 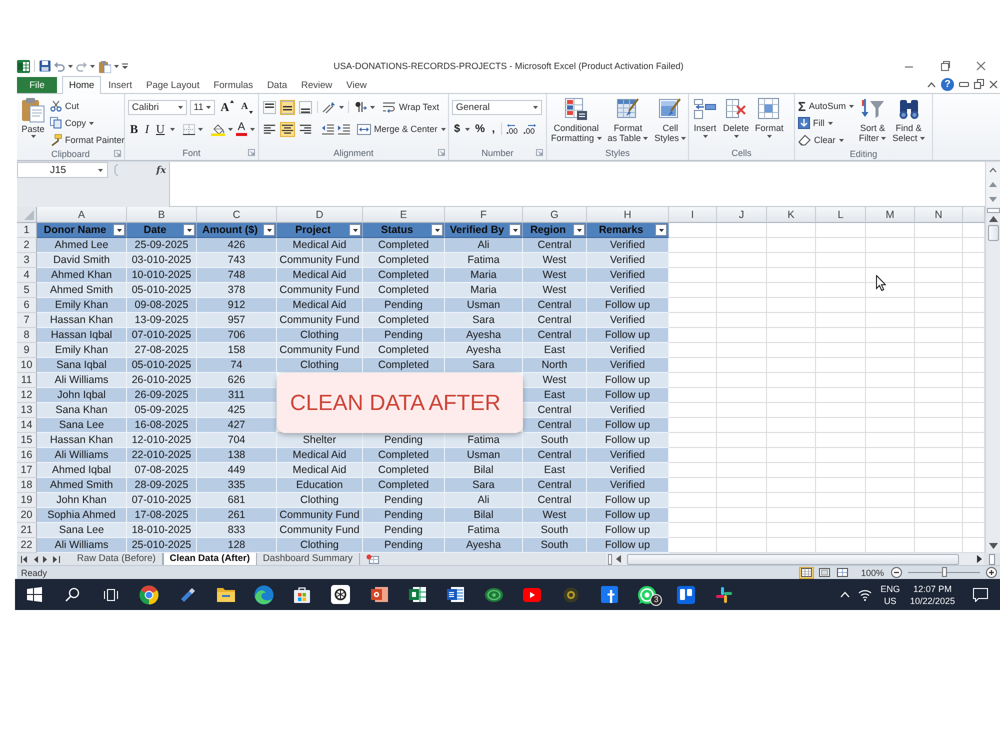 I want to click on dialog-launcher-icon, so click(x=539, y=152).